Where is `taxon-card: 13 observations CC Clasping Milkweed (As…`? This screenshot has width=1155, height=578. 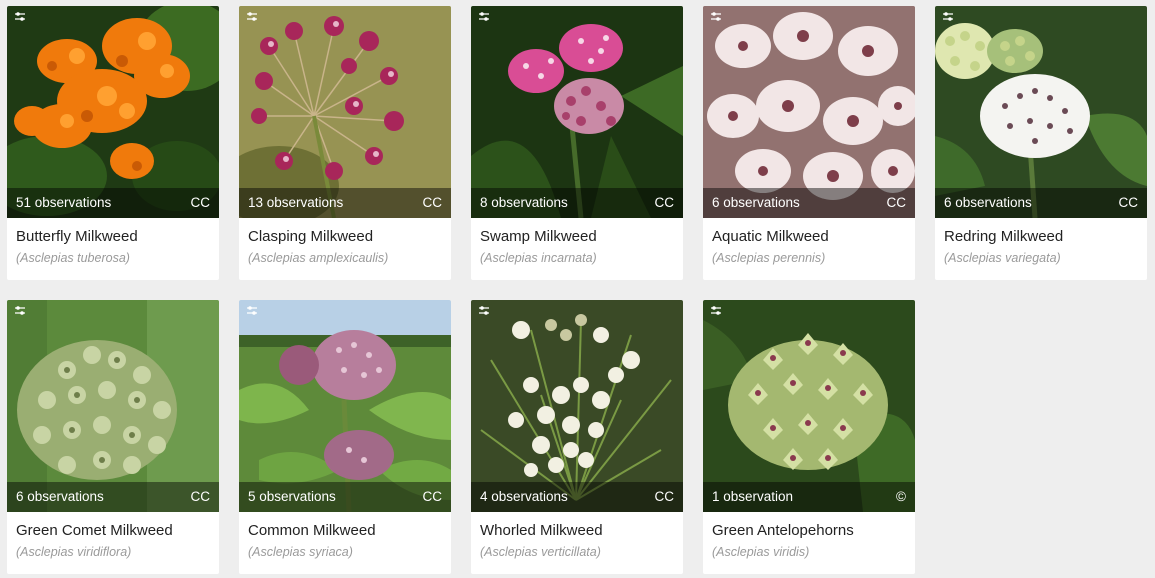
taxon-card: 13 observations CC Clasping Milkweed (As… is located at coordinates (345, 143).